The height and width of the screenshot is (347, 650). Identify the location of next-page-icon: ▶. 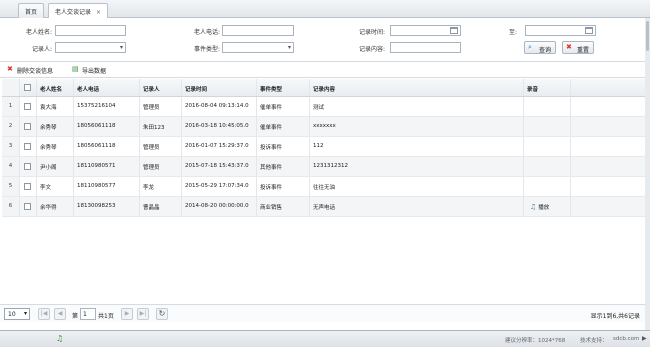
(127, 313).